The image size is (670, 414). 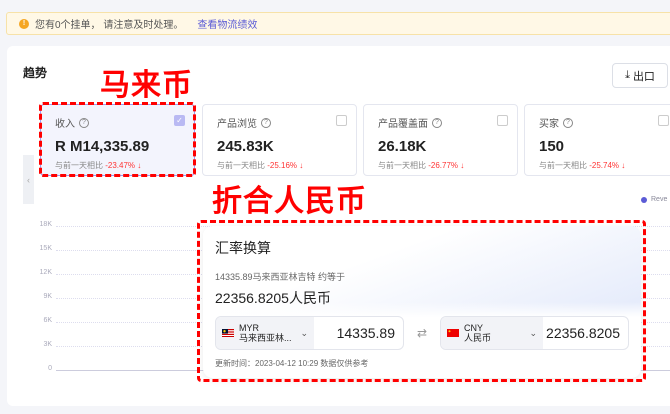 I want to click on y-tick-label: 6K, so click(x=47, y=320).